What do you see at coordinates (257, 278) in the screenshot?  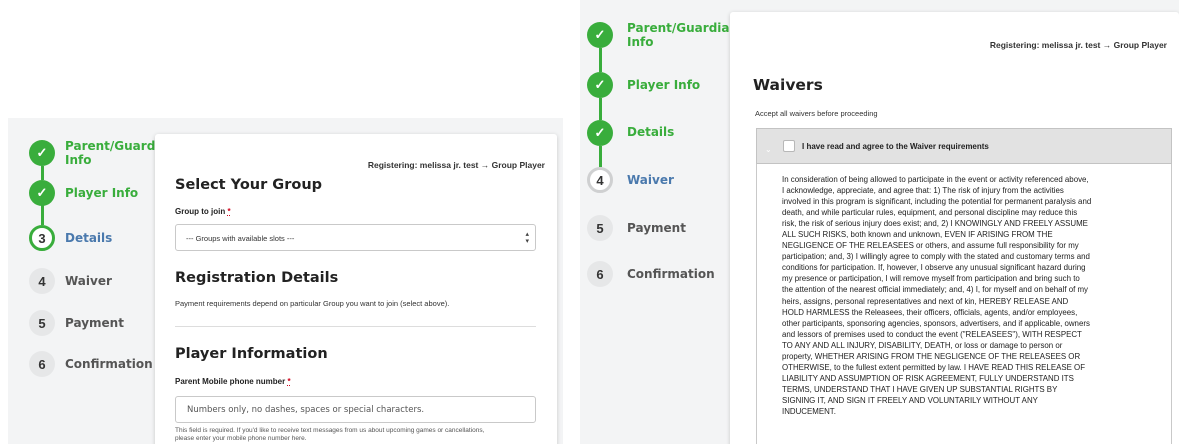 I see `registration-details-title: Registration Details` at bounding box center [257, 278].